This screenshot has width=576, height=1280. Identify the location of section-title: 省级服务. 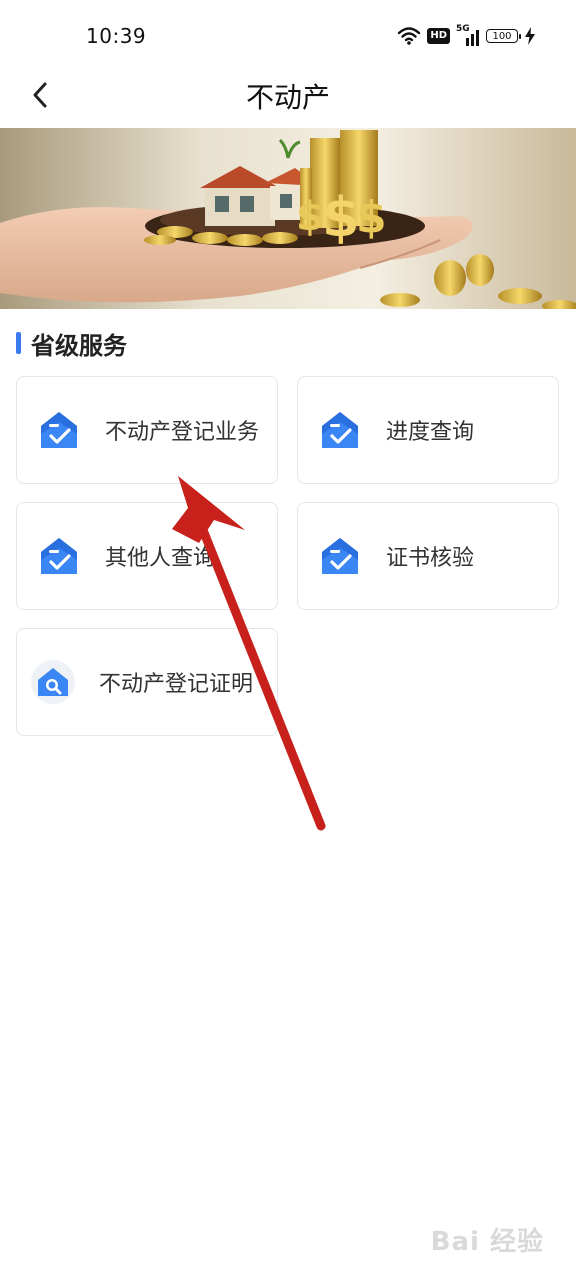
(79, 345).